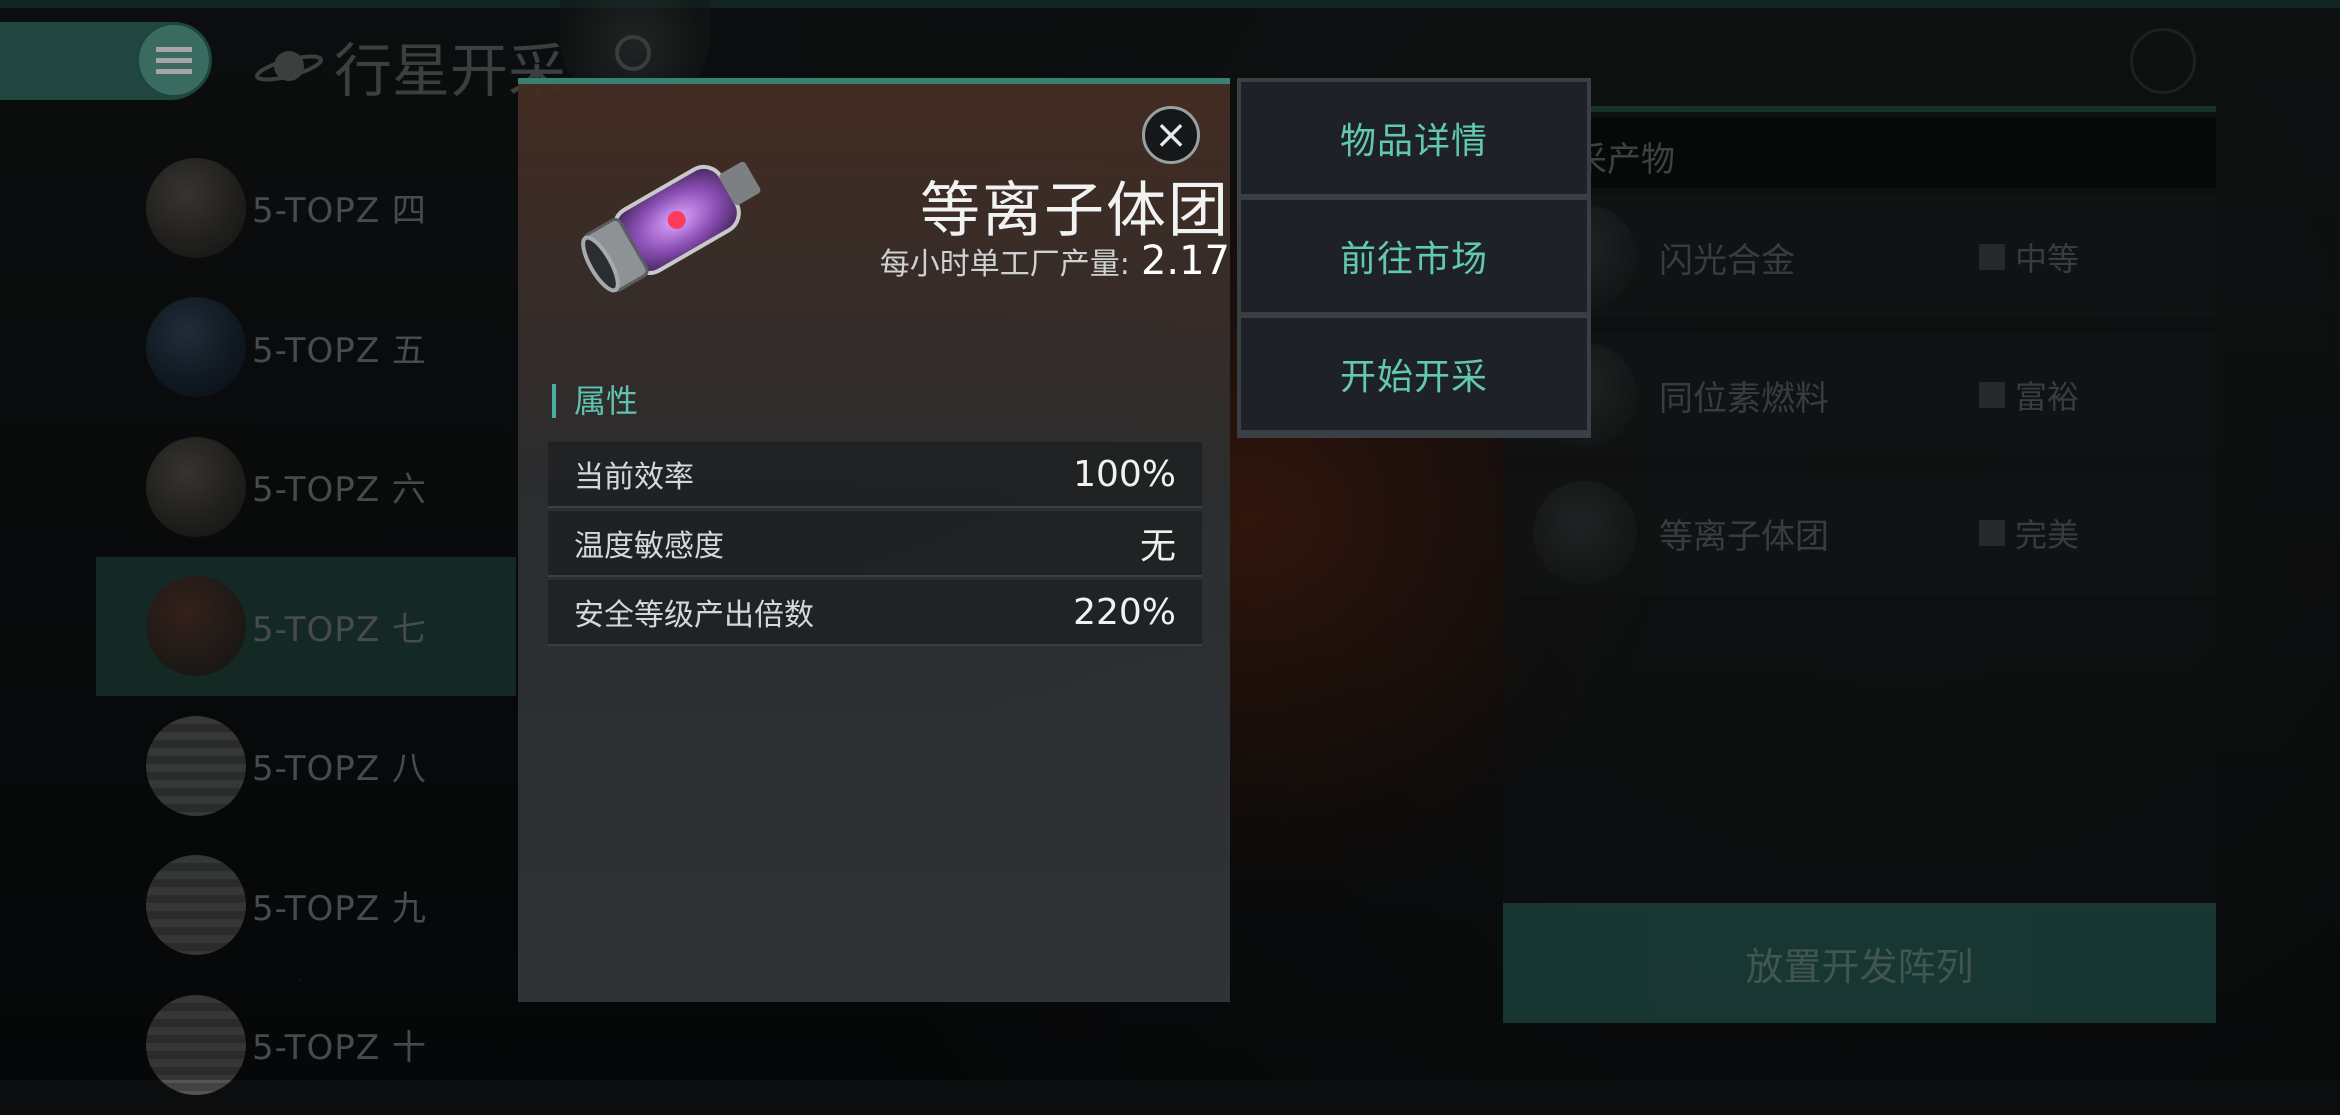 Image resolution: width=2340 pixels, height=1115 pixels. Describe the element at coordinates (649, 546) in the screenshot. I see `attribute-label: 温度敏感度` at that location.